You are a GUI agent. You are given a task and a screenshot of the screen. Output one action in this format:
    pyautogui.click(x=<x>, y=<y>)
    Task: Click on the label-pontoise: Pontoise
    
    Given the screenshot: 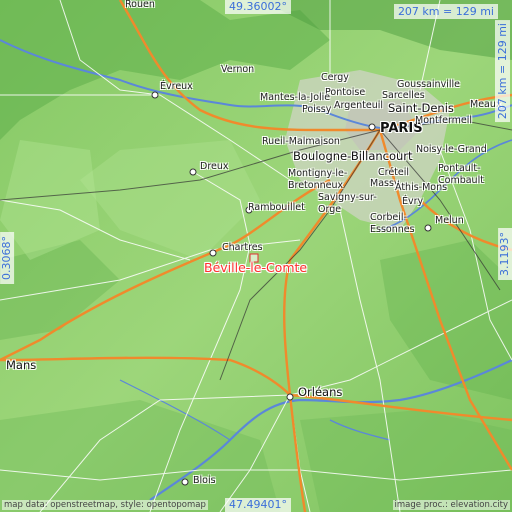 What is the action you would take?
    pyautogui.click(x=345, y=92)
    